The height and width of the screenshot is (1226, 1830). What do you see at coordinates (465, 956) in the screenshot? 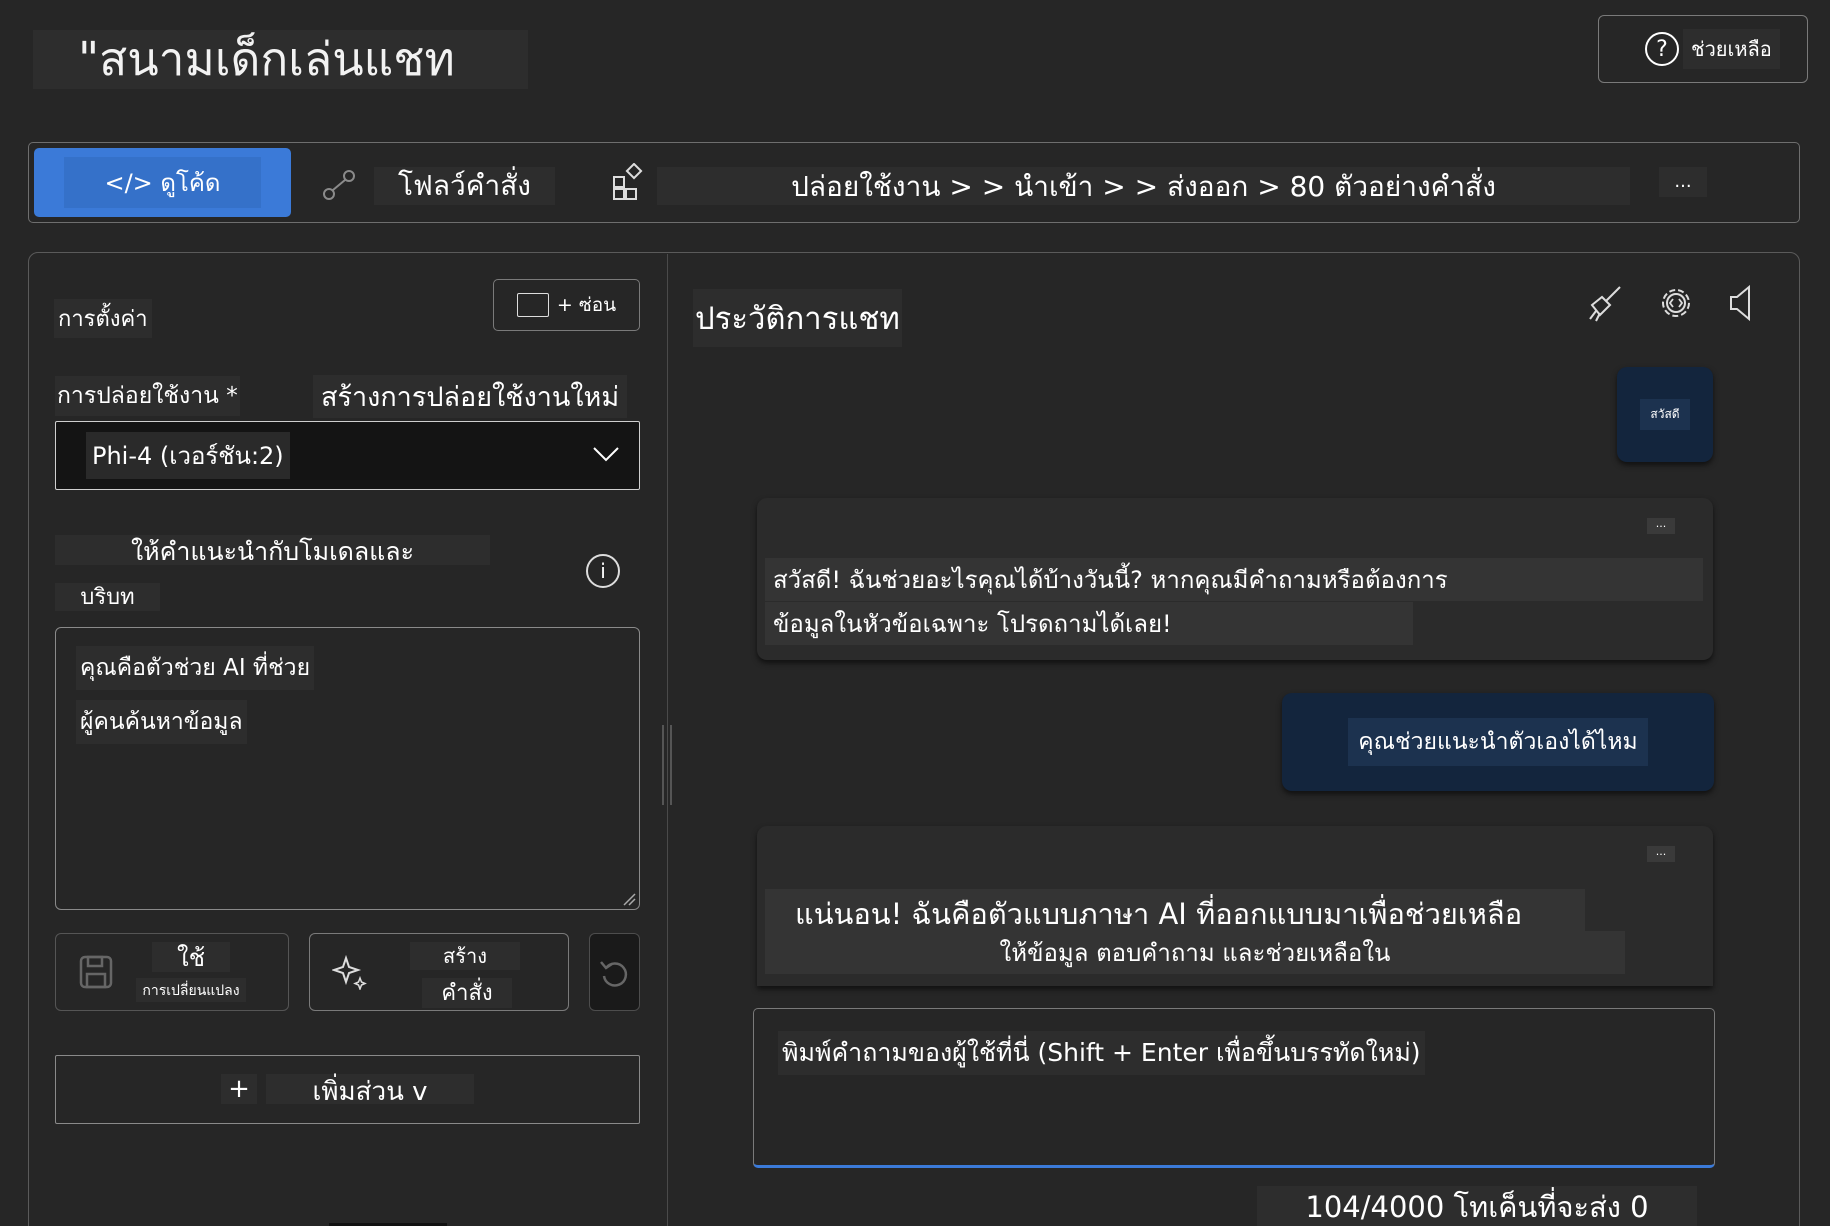
I see `generate-label: สร้าง` at bounding box center [465, 956].